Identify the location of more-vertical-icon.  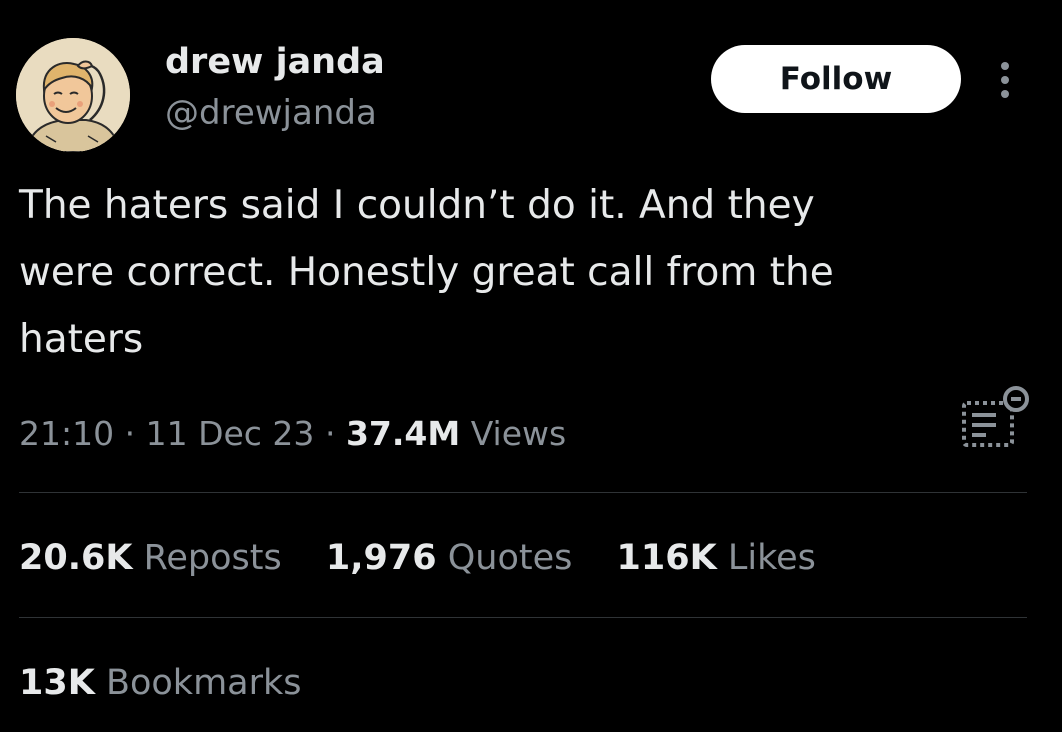
(1005, 80).